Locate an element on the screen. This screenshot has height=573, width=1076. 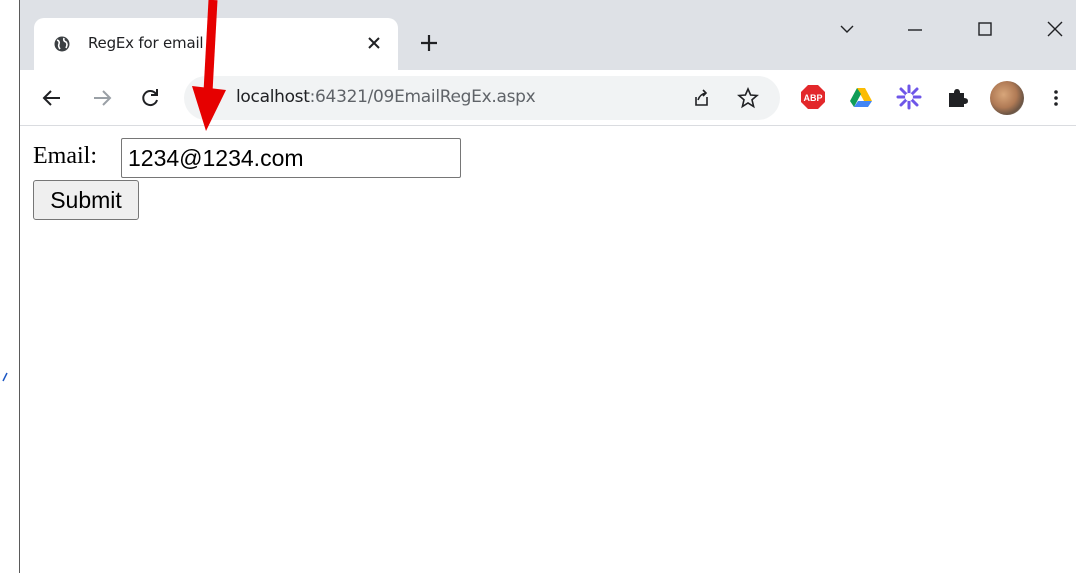
globe-icon is located at coordinates (62, 44).